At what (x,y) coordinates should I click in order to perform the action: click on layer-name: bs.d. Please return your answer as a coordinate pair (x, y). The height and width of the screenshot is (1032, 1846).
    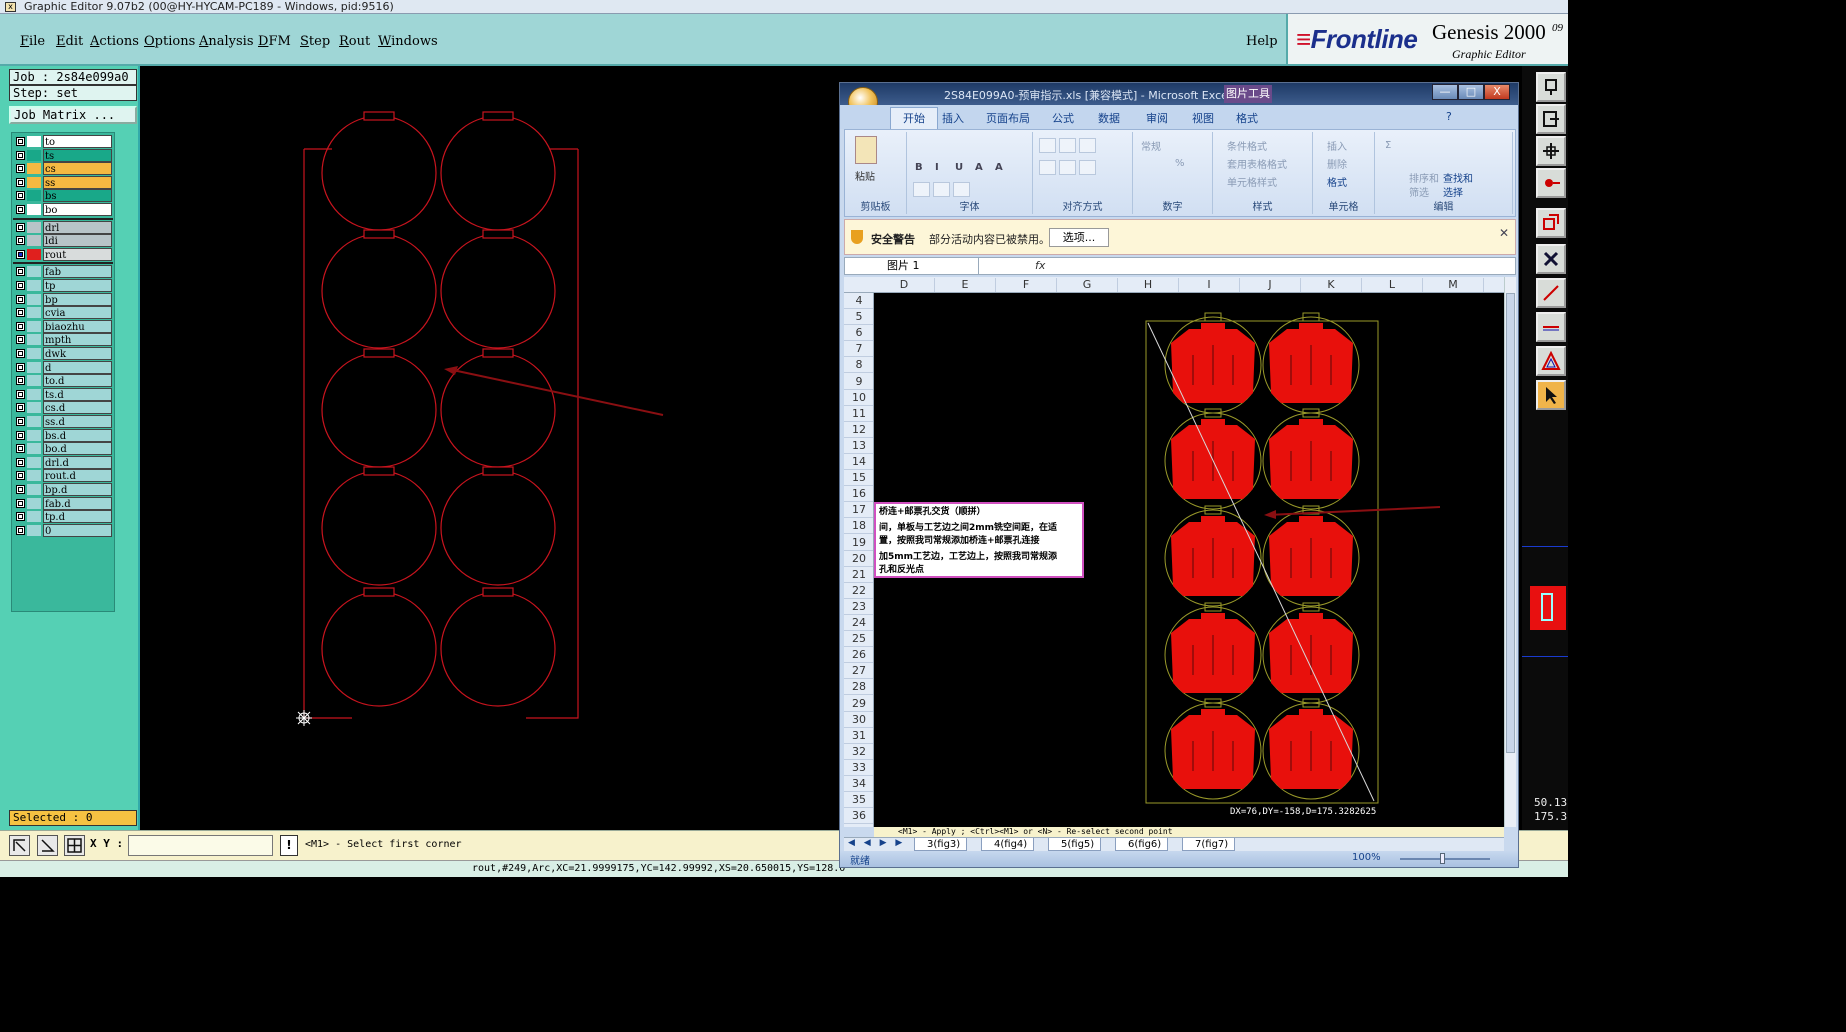
    Looking at the image, I should click on (77, 435).